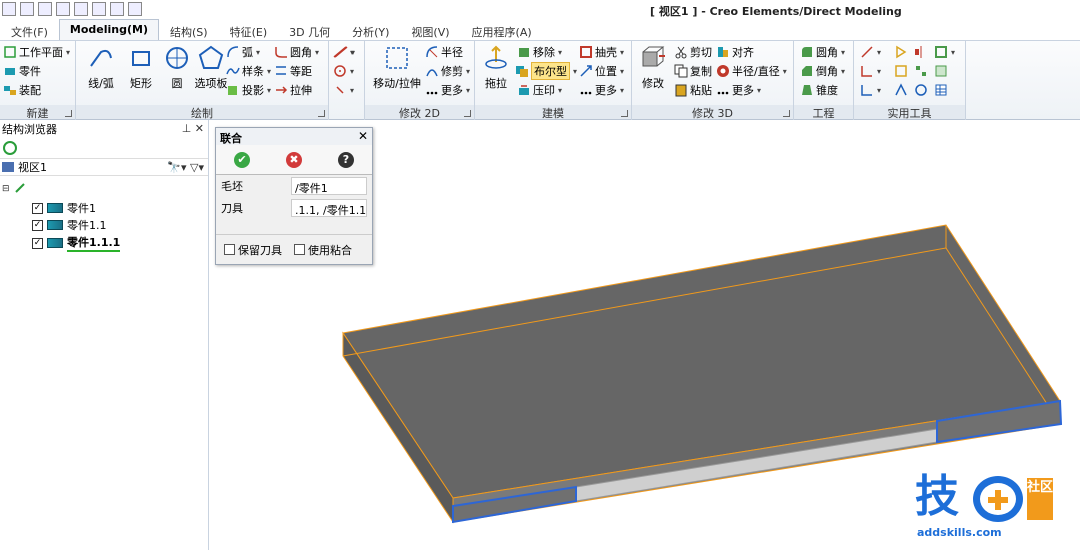  I want to click on tab-view: 视图(V), so click(430, 30).